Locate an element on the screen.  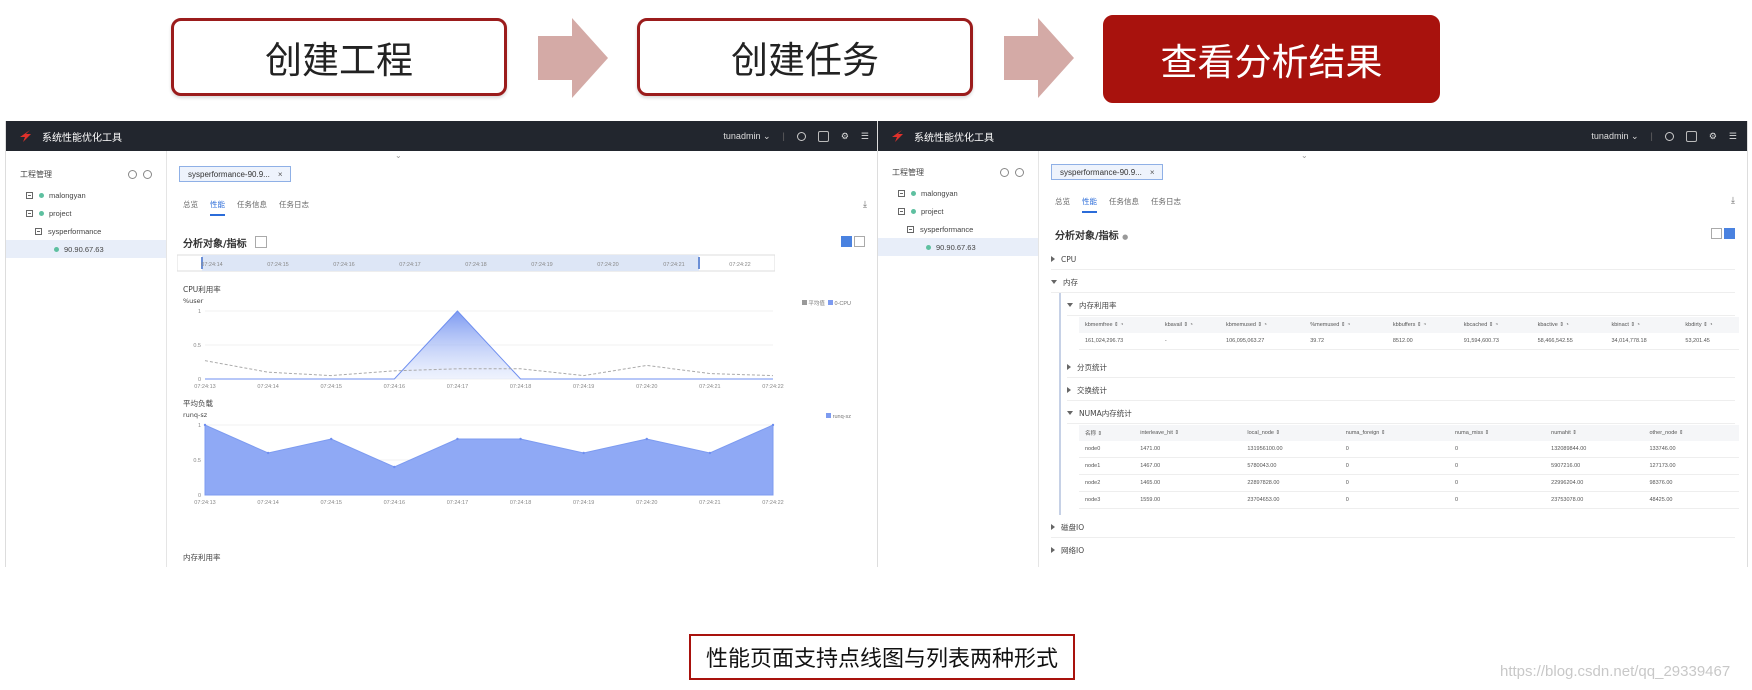
group-disk-io: 磁盘IO is located at coordinates (1393, 527).